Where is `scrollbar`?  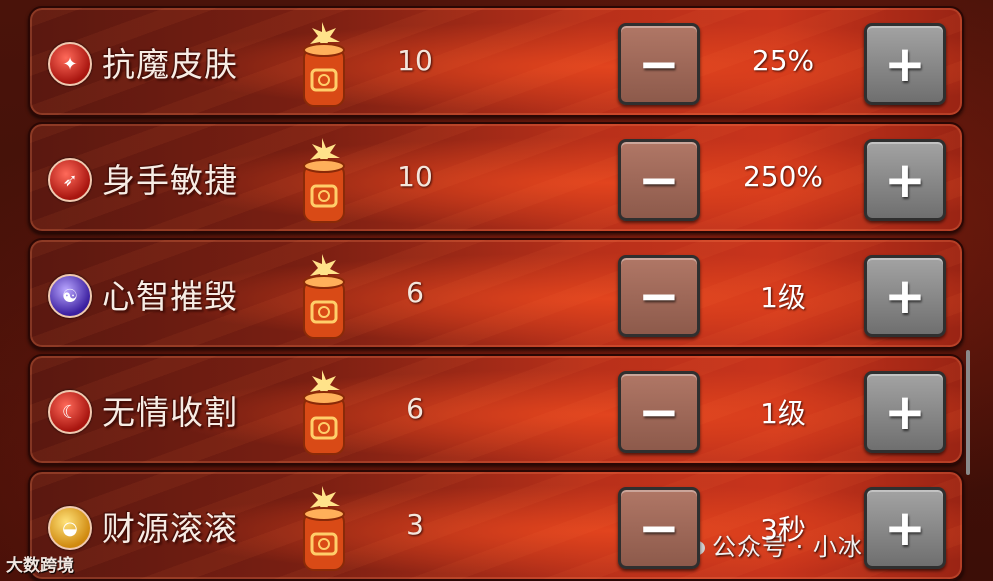 scrollbar is located at coordinates (968, 412).